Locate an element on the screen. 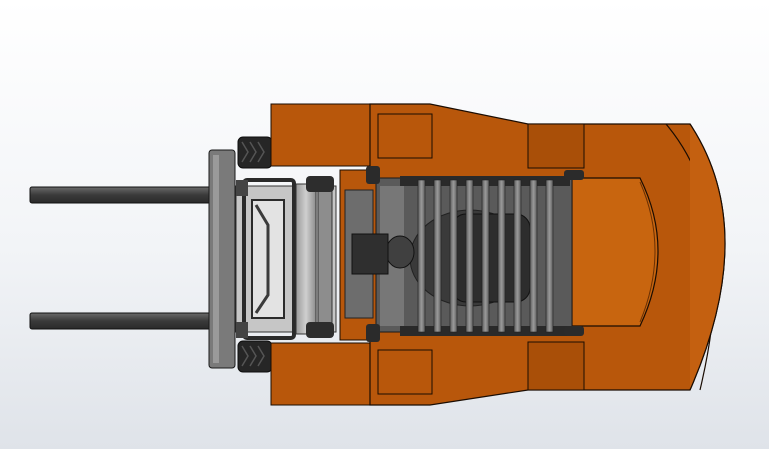 This screenshot has height=449, width=769. mast-assembly is located at coordinates (286, 258).